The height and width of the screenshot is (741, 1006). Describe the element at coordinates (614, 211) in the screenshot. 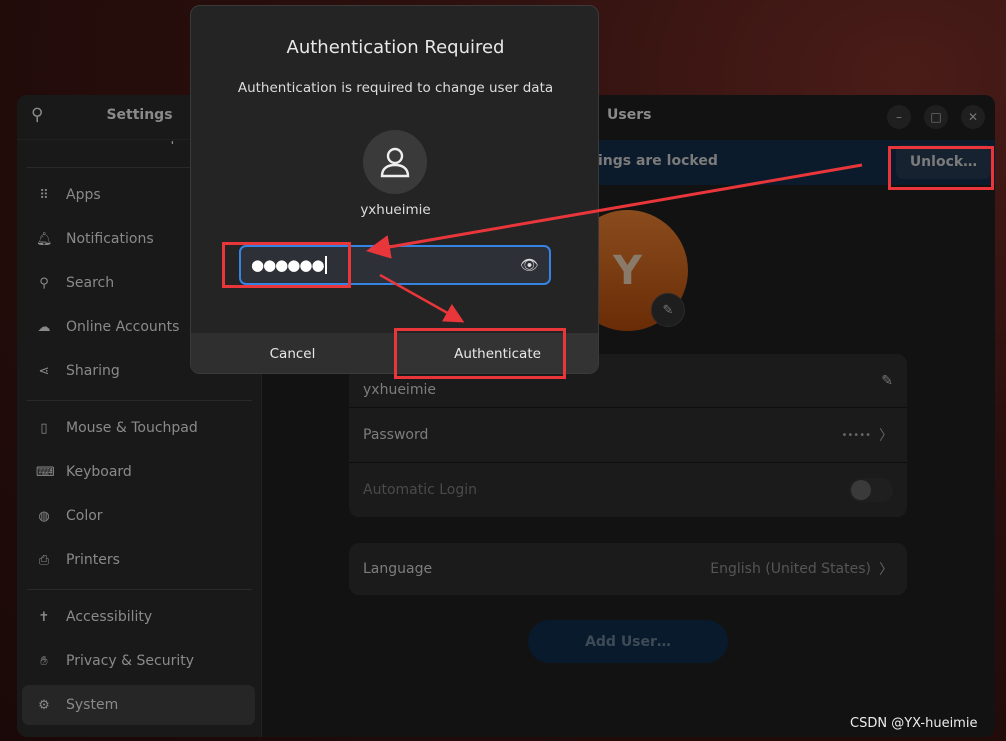

I see `arrow-unlock-to-password` at that location.